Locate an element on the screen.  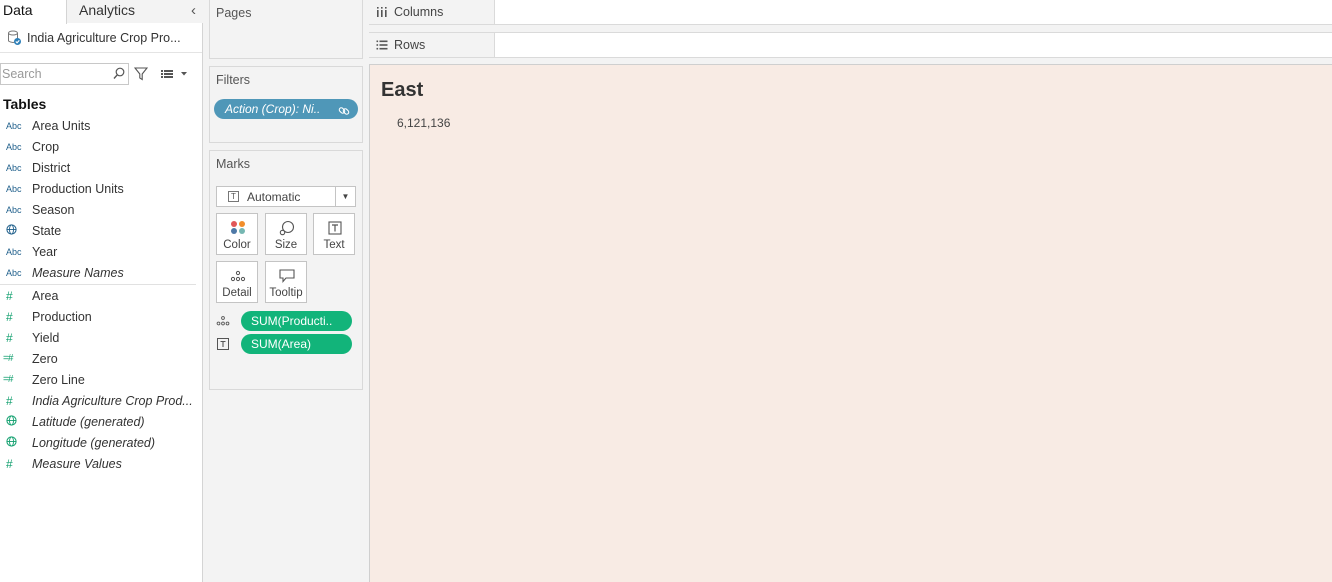
tooltip-icon is located at coordinates (287, 276).